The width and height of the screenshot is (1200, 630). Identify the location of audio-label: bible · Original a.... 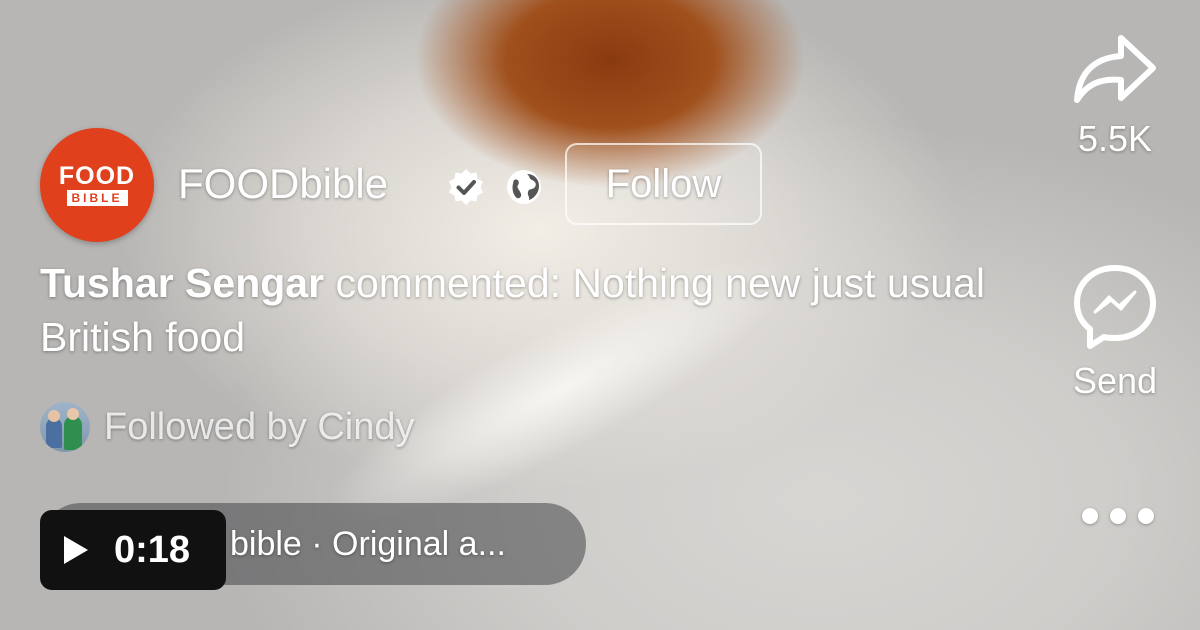
(368, 543).